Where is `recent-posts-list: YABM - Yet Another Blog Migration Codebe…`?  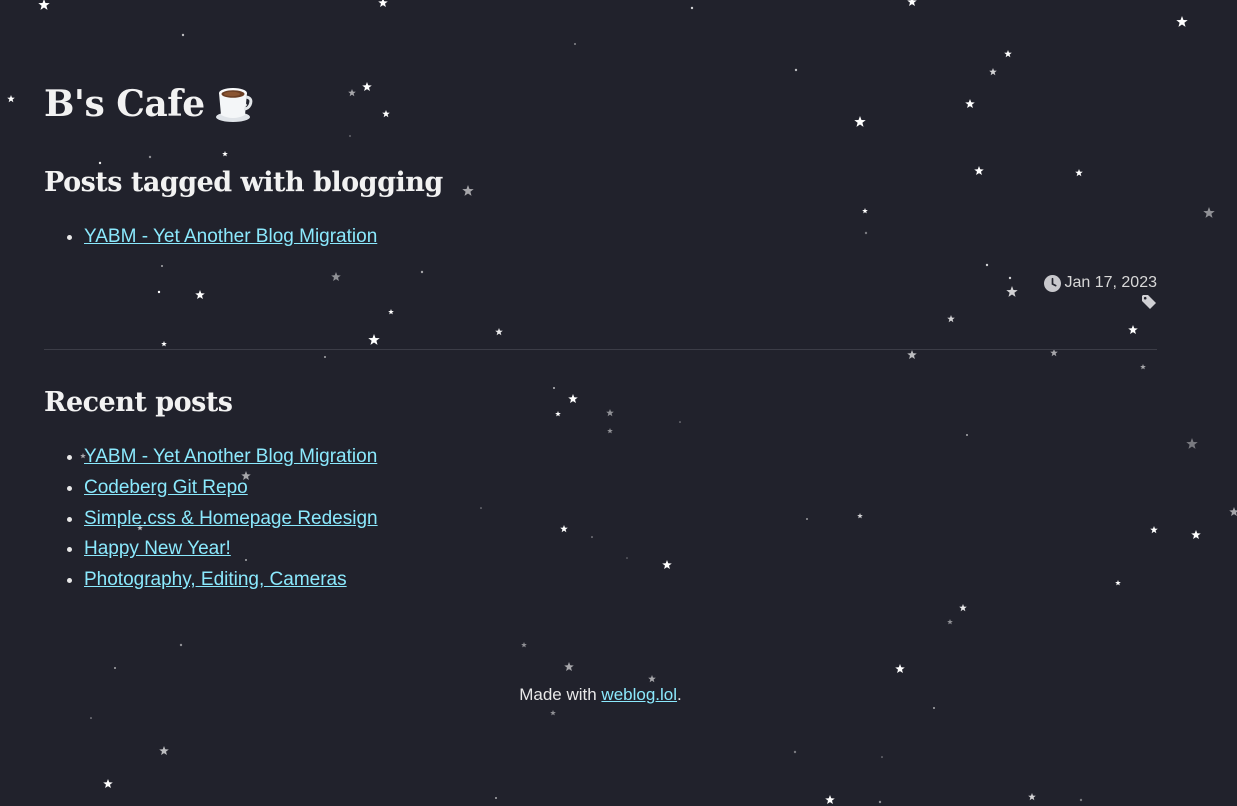
recent-posts-list: YABM - Yet Another Blog Migration Codebe… is located at coordinates (211, 519).